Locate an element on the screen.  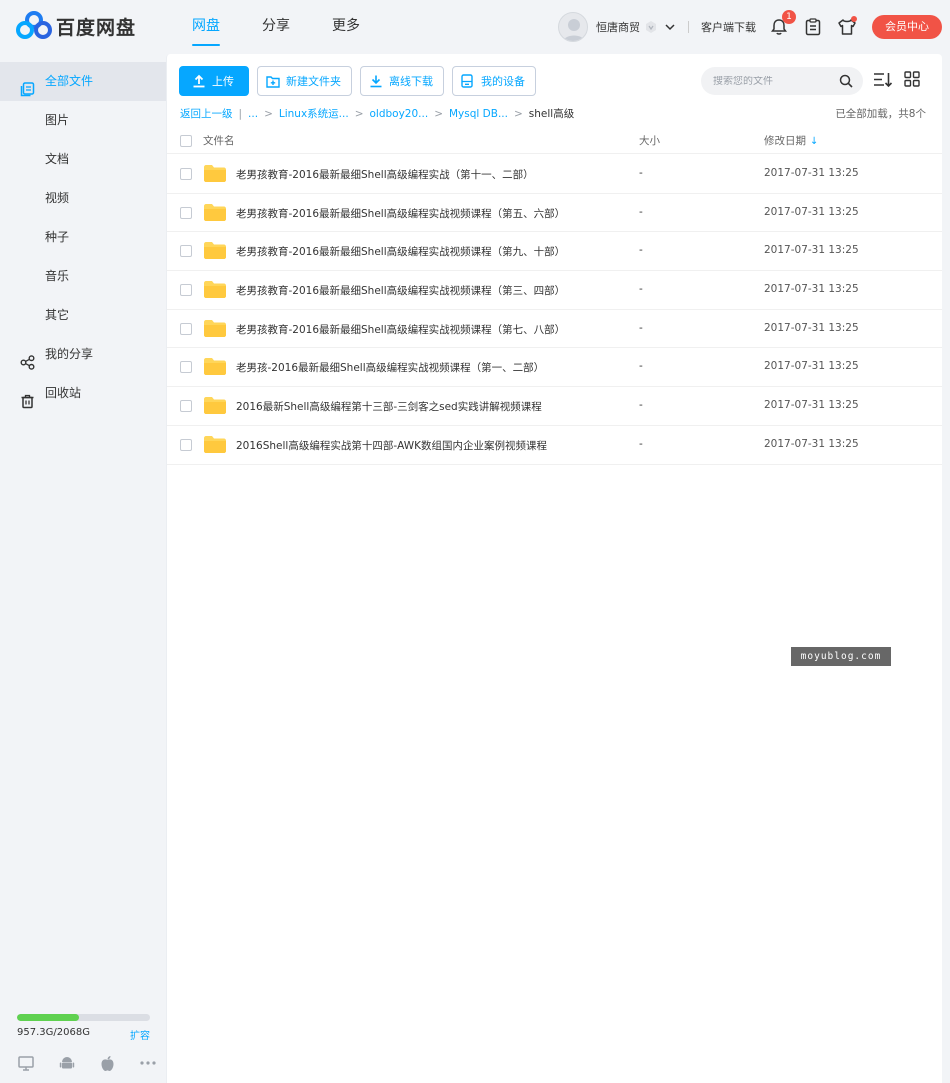
android-client-icon is located at coordinates (67, 1063).